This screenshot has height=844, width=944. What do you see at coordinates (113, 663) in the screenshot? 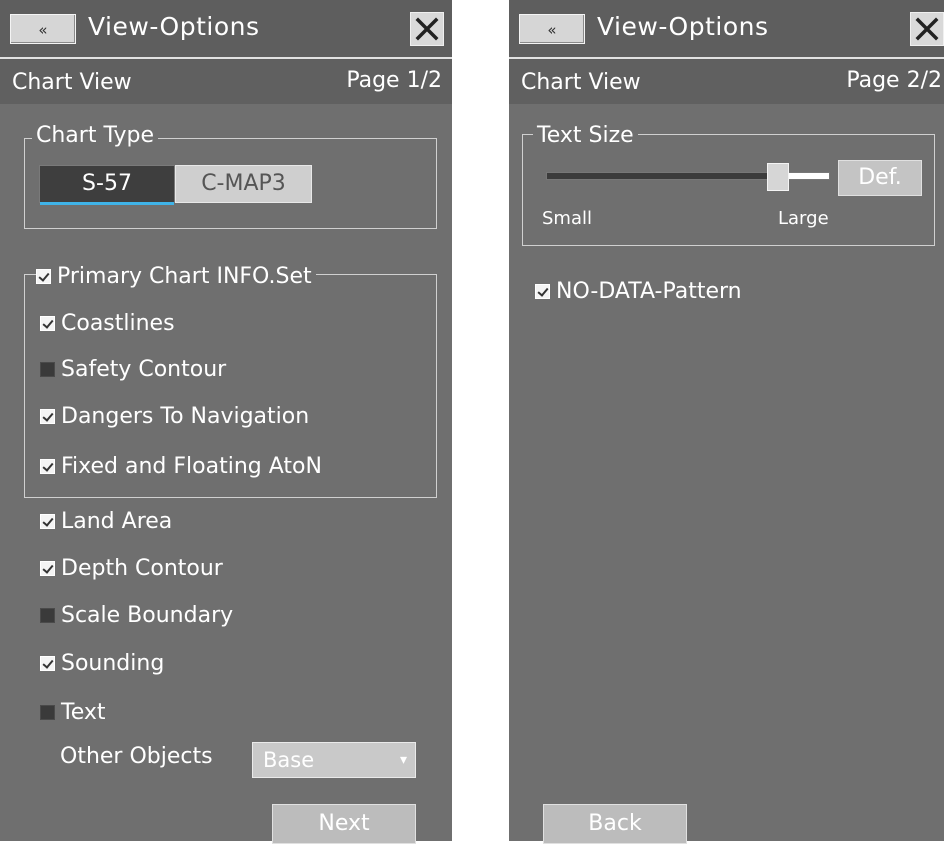
I see `checkbox-label: Sounding` at bounding box center [113, 663].